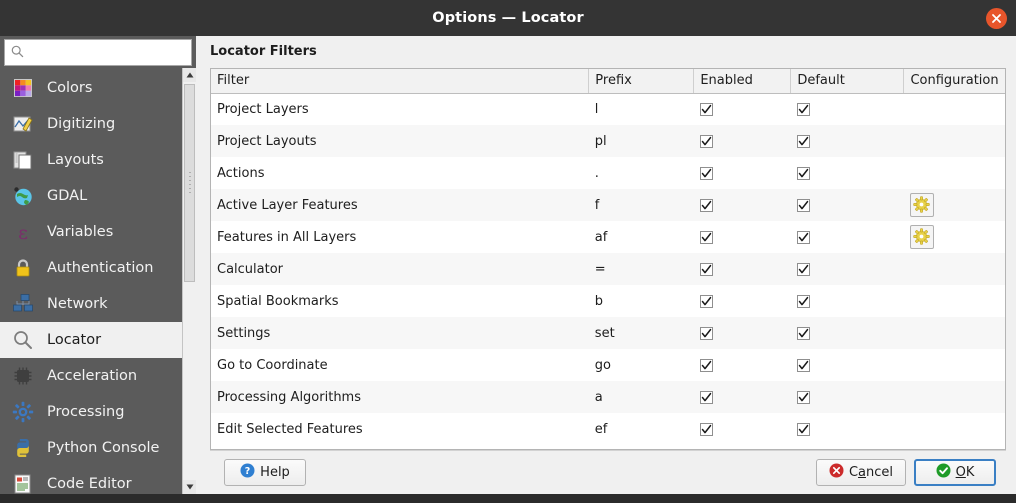 This screenshot has width=1016, height=503. What do you see at coordinates (847, 81) in the screenshot?
I see `column-header-default: Default` at bounding box center [847, 81].